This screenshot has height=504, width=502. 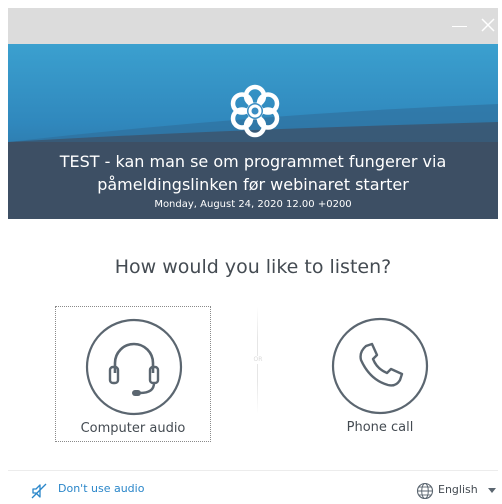 What do you see at coordinates (460, 26) in the screenshot?
I see `minimize-icon` at bounding box center [460, 26].